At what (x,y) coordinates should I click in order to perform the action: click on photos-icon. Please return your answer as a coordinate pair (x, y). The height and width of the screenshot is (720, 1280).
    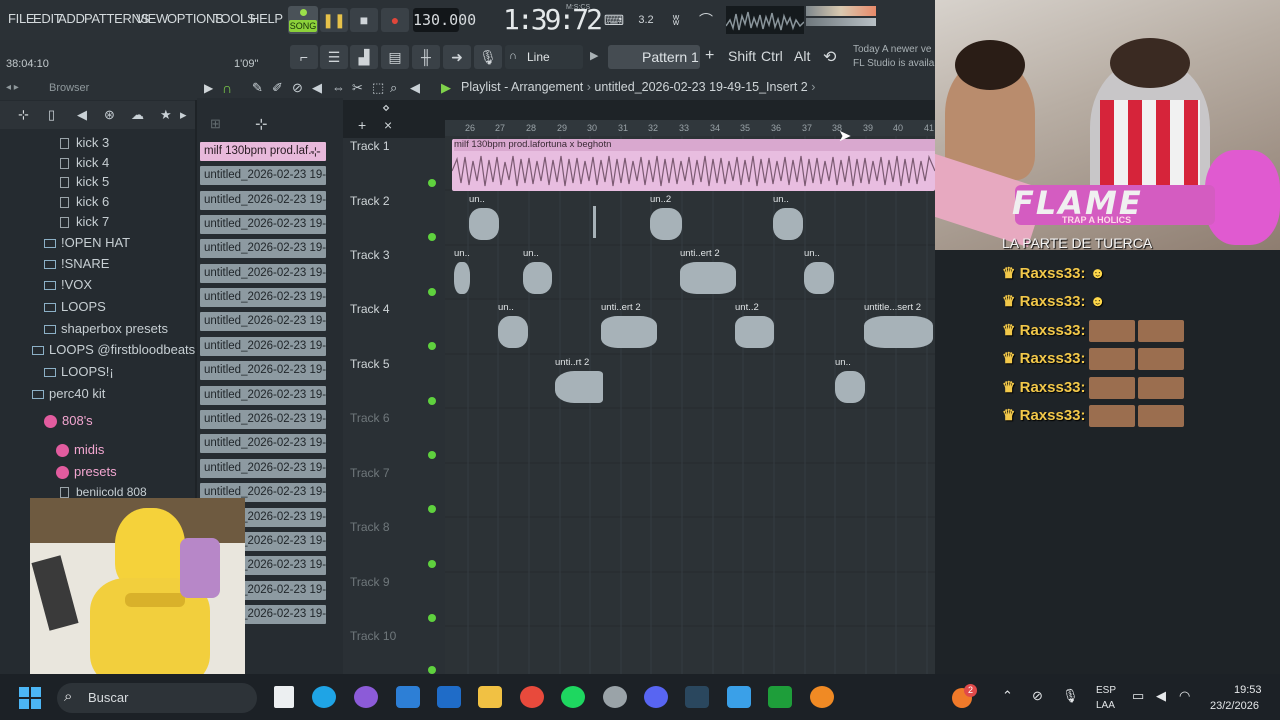
    Looking at the image, I should click on (739, 697).